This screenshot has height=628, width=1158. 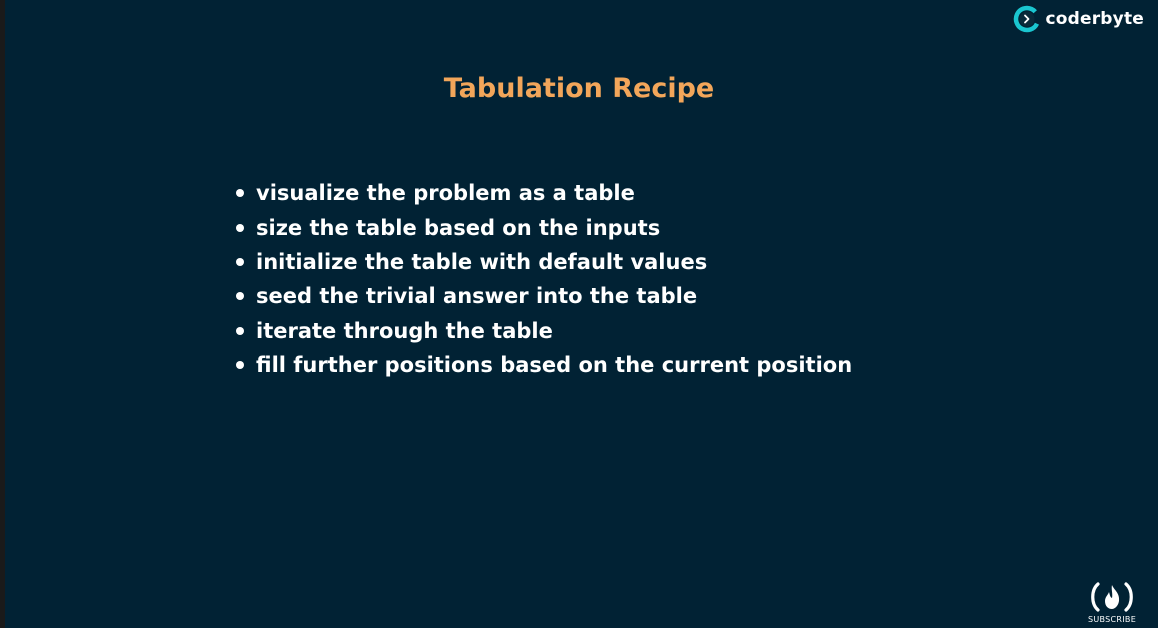 What do you see at coordinates (482, 261) in the screenshot?
I see `bullet-text: initialize the table with default values` at bounding box center [482, 261].